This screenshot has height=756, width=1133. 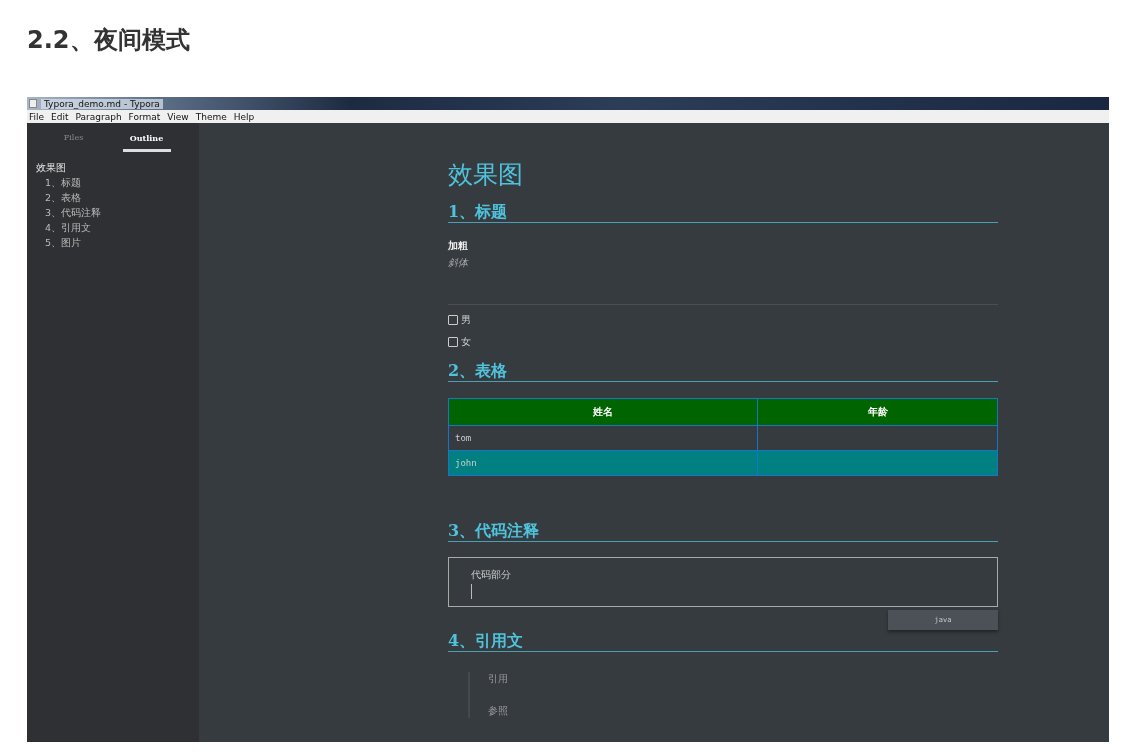 I want to click on section-title: 4、引用文, so click(x=723, y=641).